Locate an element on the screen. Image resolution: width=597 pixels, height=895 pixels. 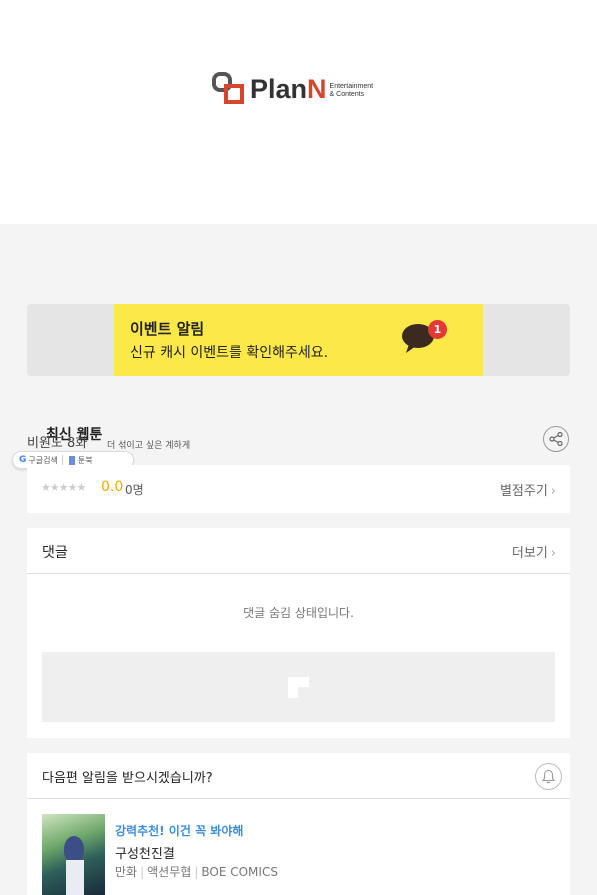
book-icon is located at coordinates (71, 460).